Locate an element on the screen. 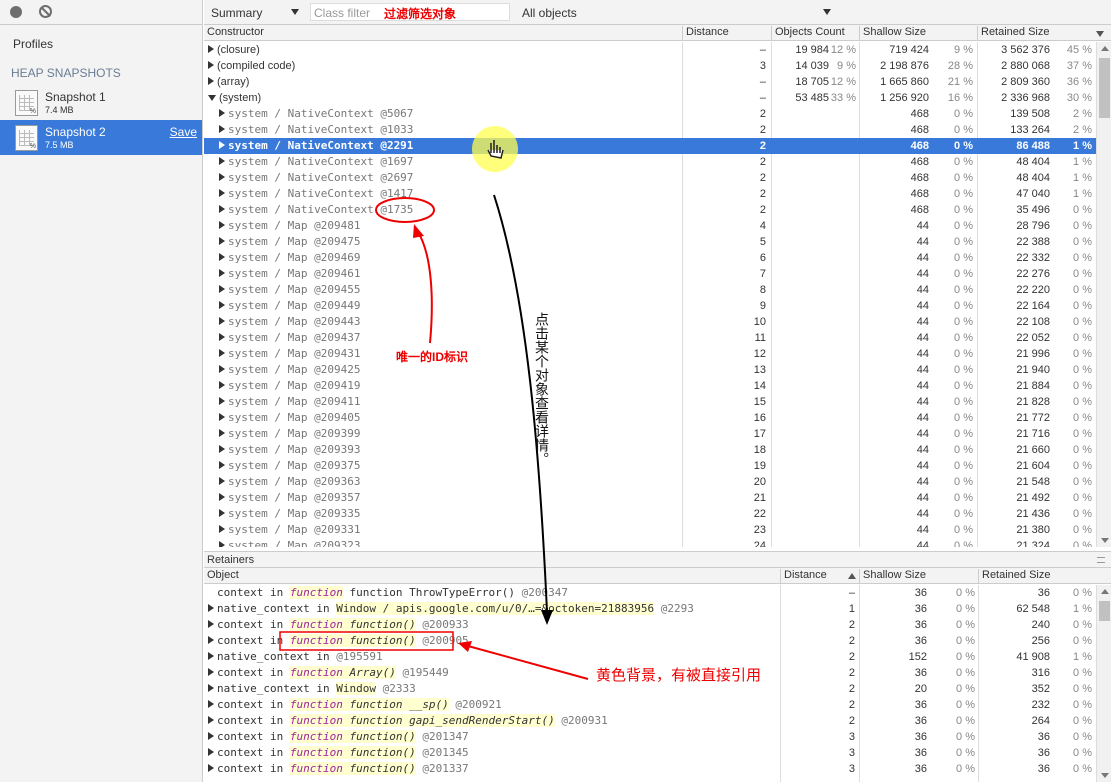 The height and width of the screenshot is (782, 1111). id-circle is located at coordinates (405, 210).